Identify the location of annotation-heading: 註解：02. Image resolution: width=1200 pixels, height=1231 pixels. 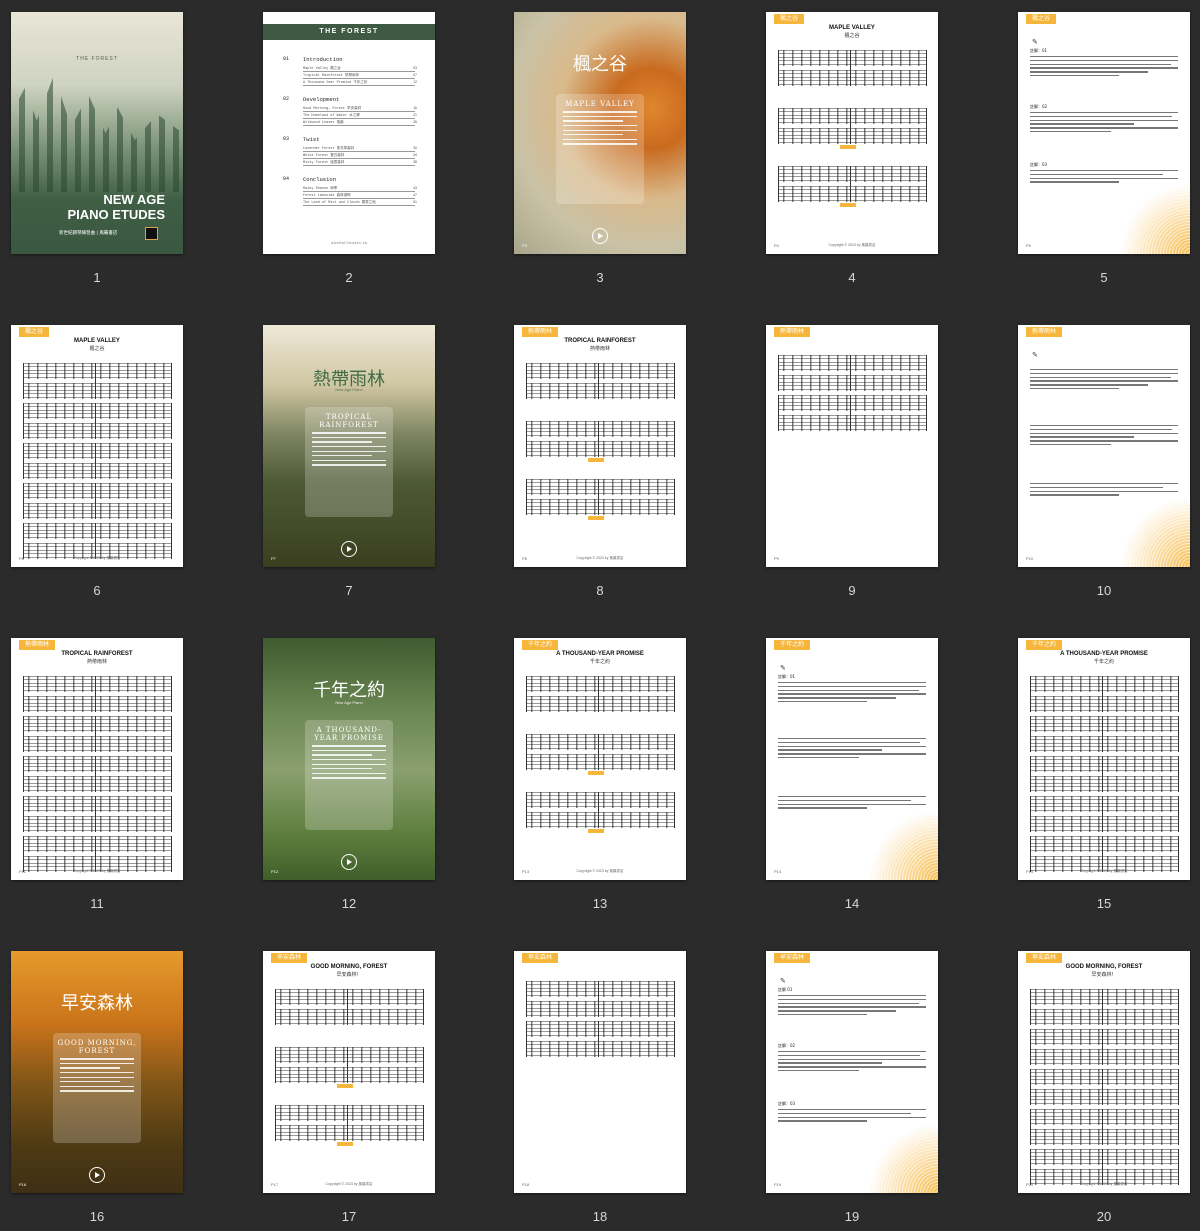
(787, 1045).